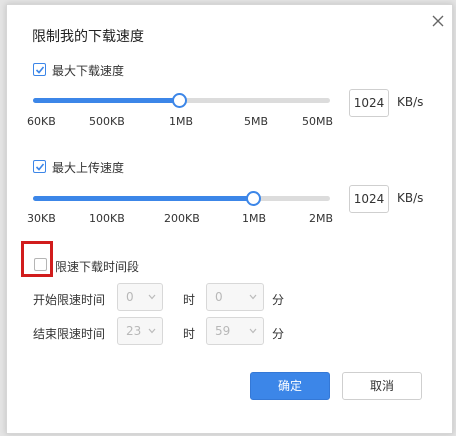  I want to click on end-minute-select: 59, so click(235, 331).